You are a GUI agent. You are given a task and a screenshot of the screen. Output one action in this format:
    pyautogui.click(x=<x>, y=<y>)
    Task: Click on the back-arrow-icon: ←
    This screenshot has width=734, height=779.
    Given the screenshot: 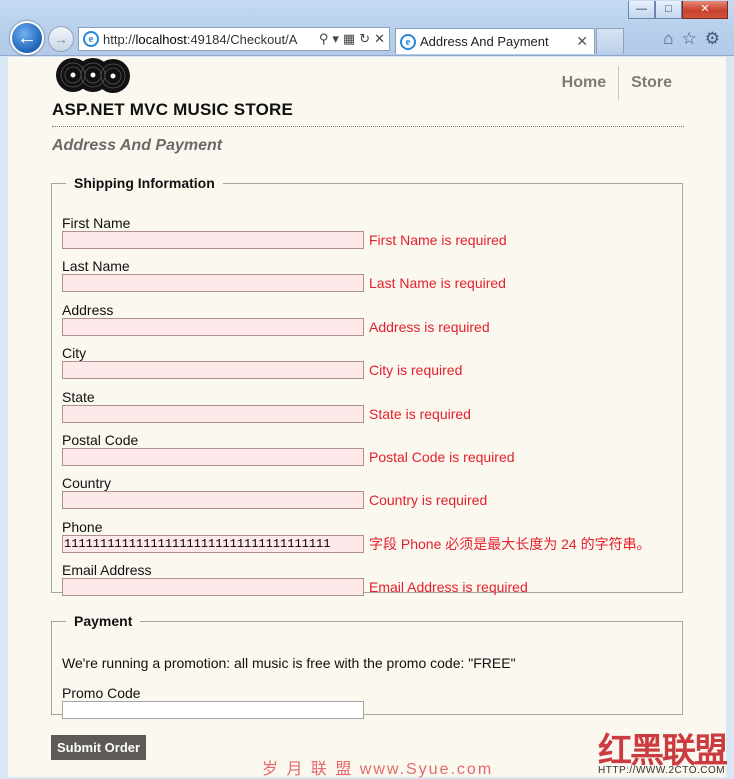 What is the action you would take?
    pyautogui.click(x=27, y=38)
    